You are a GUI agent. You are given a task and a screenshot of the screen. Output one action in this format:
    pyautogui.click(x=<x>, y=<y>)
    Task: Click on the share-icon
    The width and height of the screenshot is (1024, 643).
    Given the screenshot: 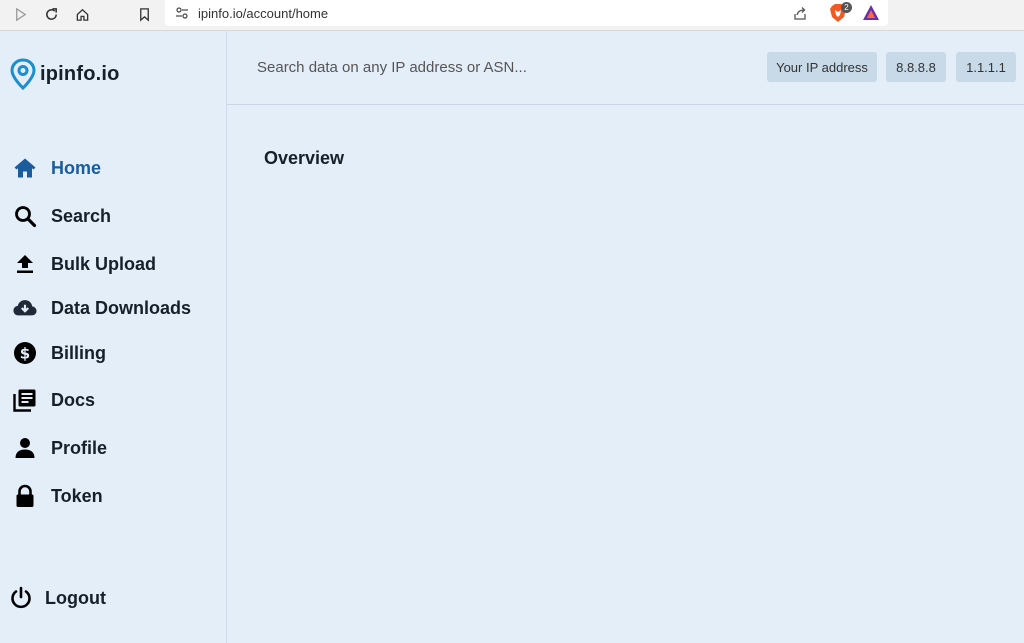 What is the action you would take?
    pyautogui.click(x=800, y=13)
    